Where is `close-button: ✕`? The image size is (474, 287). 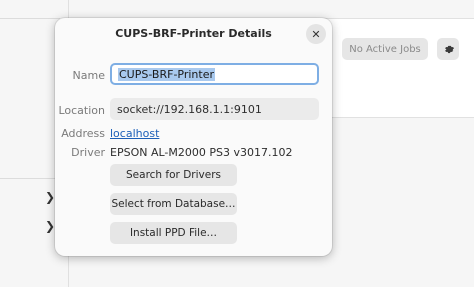 close-button: ✕ is located at coordinates (316, 34).